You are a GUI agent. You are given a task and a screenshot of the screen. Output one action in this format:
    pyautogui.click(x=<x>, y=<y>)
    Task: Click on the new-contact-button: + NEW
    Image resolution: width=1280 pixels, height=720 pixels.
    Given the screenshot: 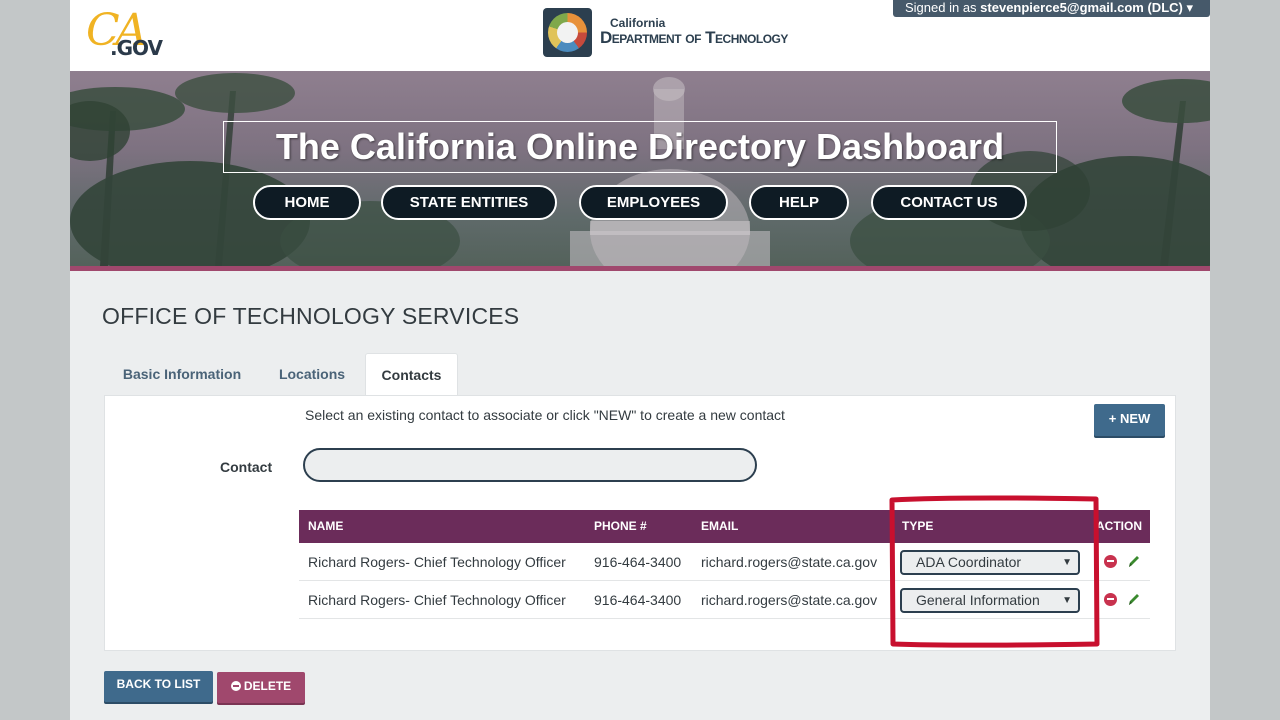 What is the action you would take?
    pyautogui.click(x=1129, y=420)
    